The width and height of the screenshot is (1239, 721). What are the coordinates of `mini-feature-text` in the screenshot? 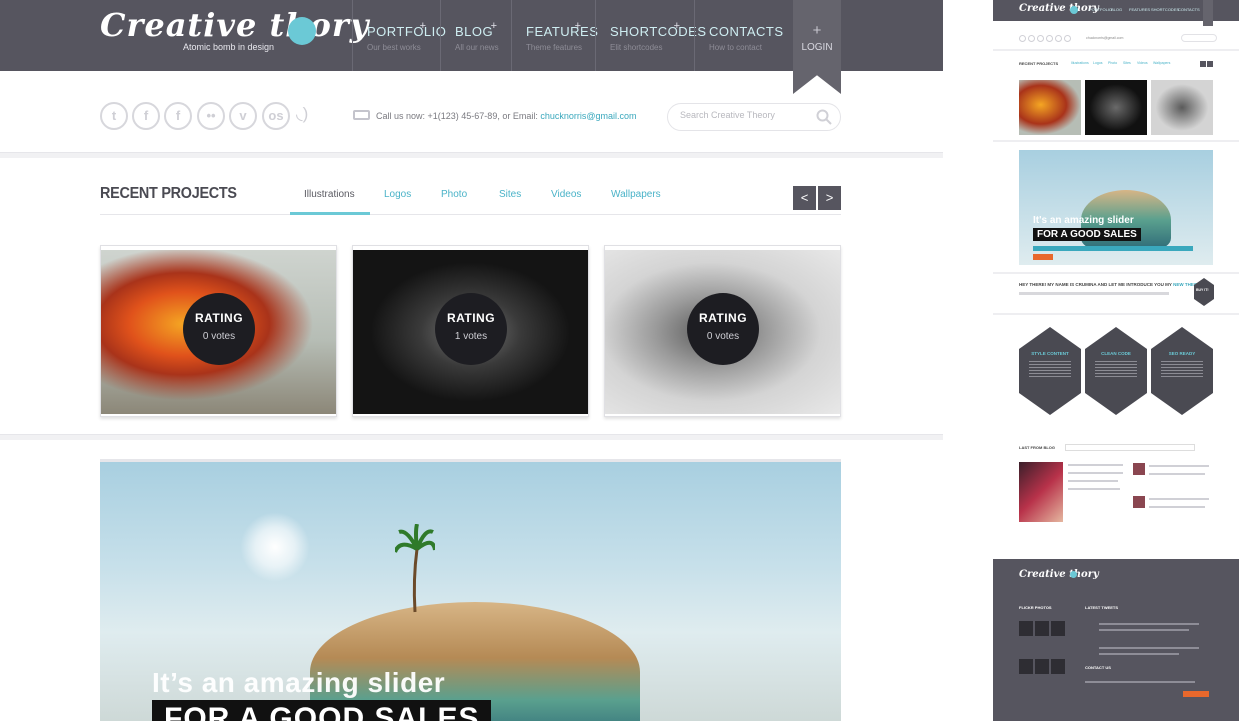 It's located at (1182, 369).